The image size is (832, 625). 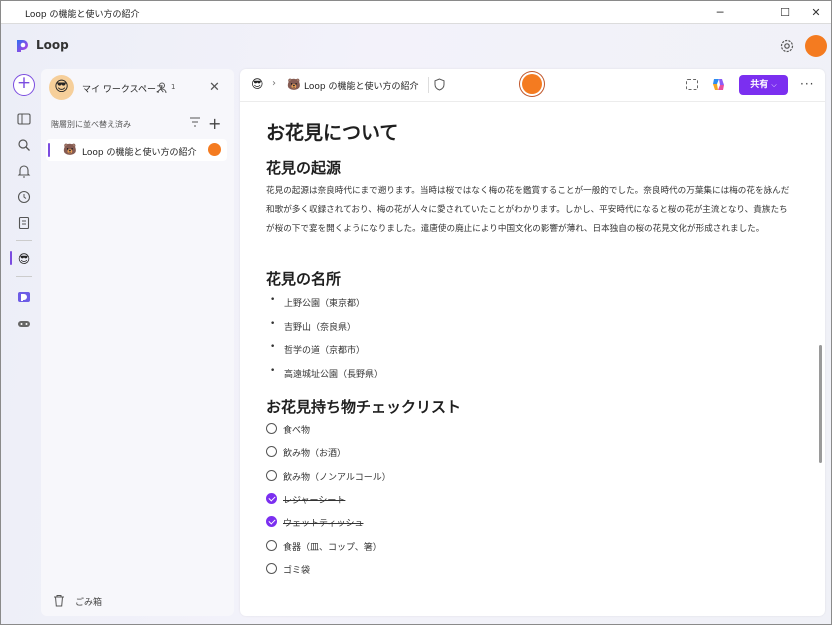 What do you see at coordinates (52, 45) in the screenshot?
I see `app-name: Loop` at bounding box center [52, 45].